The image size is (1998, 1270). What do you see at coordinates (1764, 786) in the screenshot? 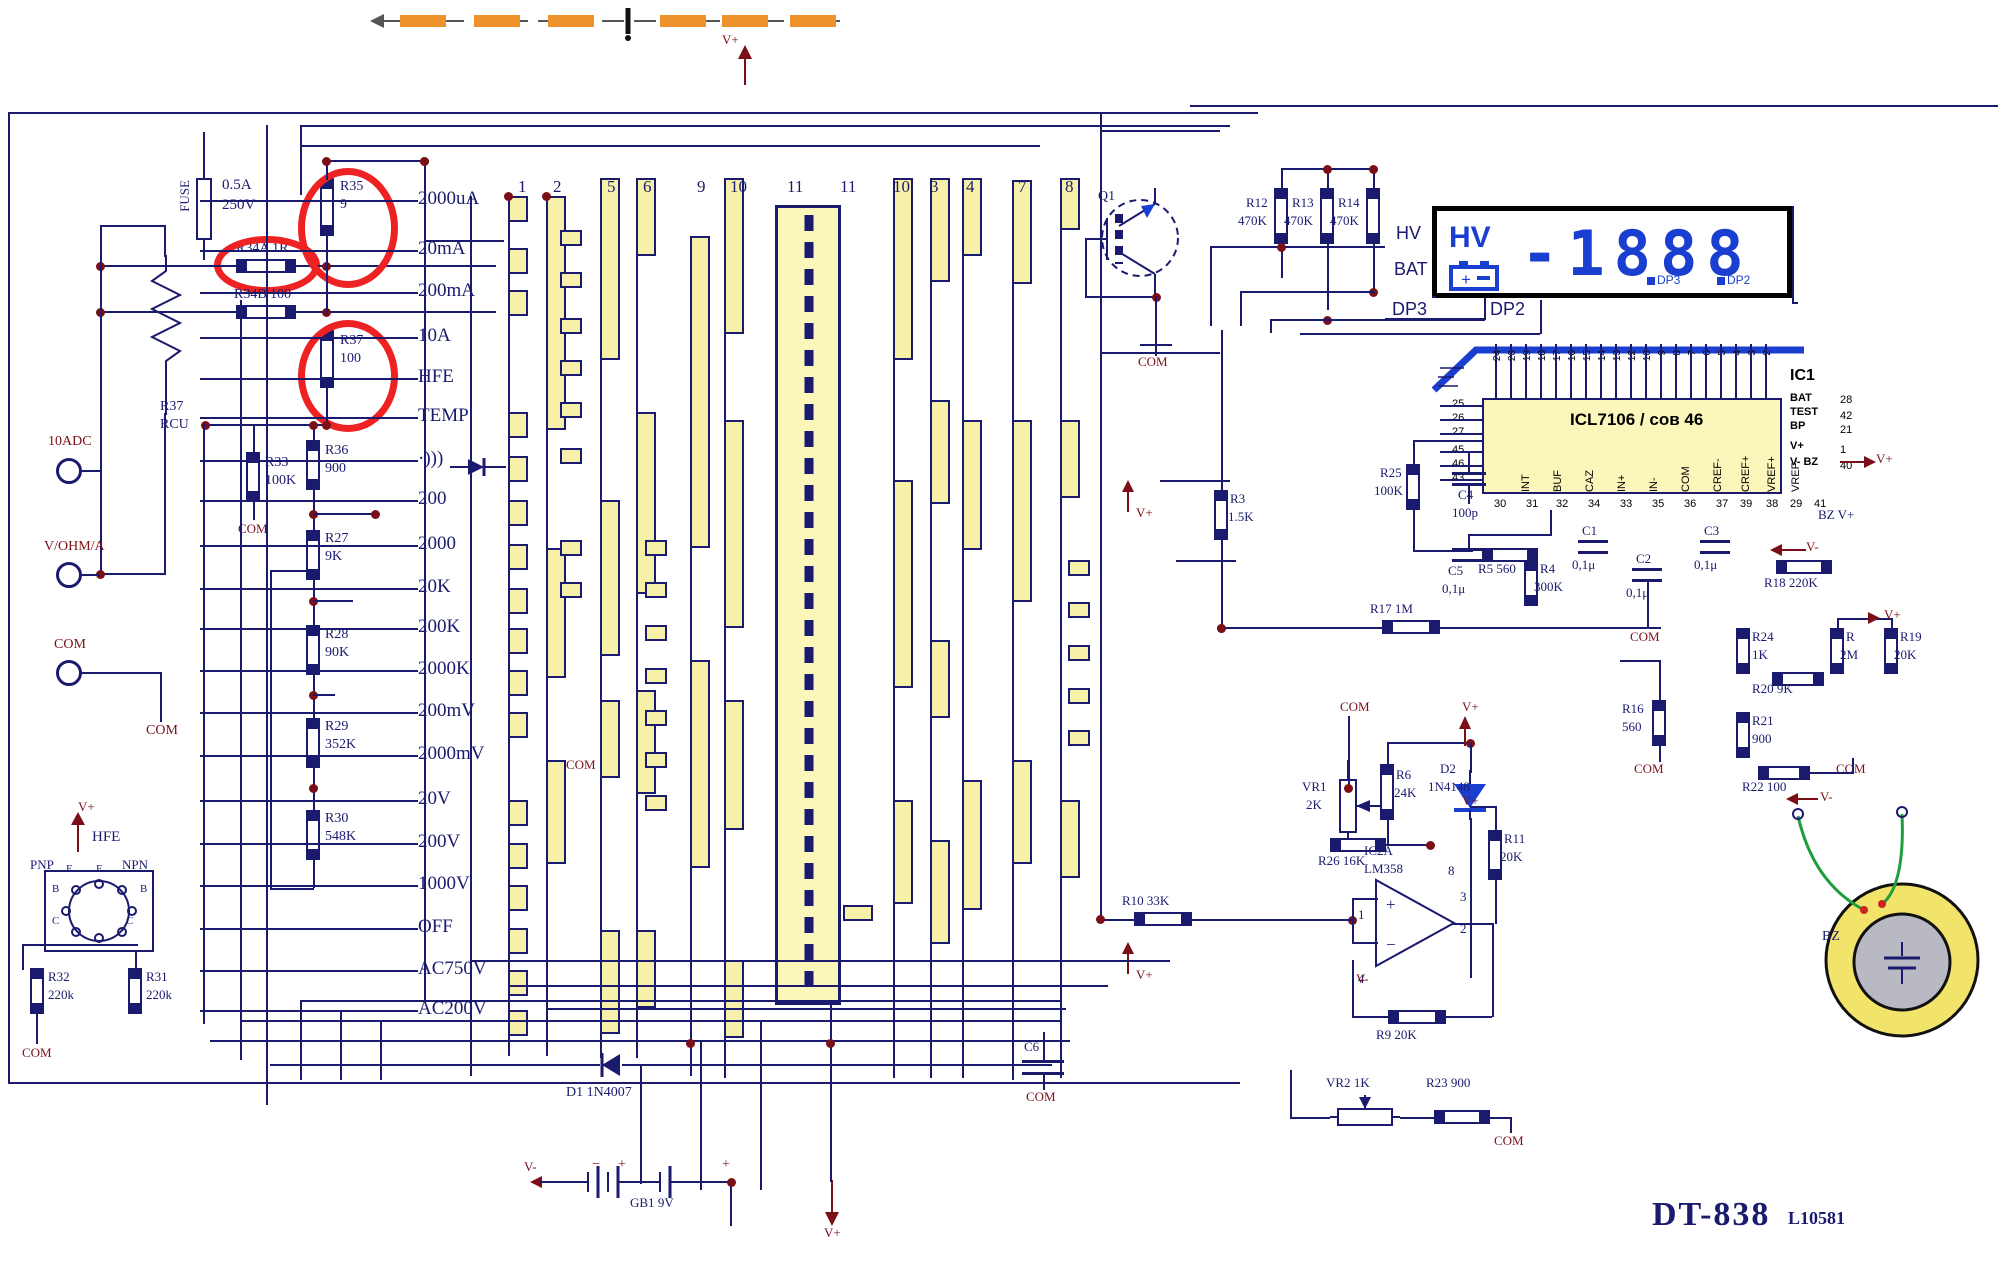
I see `r22-label: R22 100` at bounding box center [1764, 786].